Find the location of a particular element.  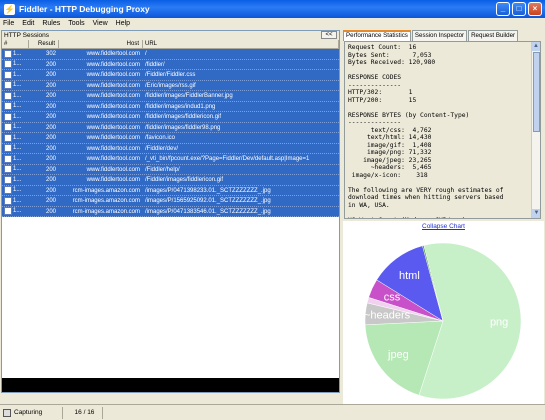

status-bar: Capturing 16 / 16 is located at coordinates (272, 412).